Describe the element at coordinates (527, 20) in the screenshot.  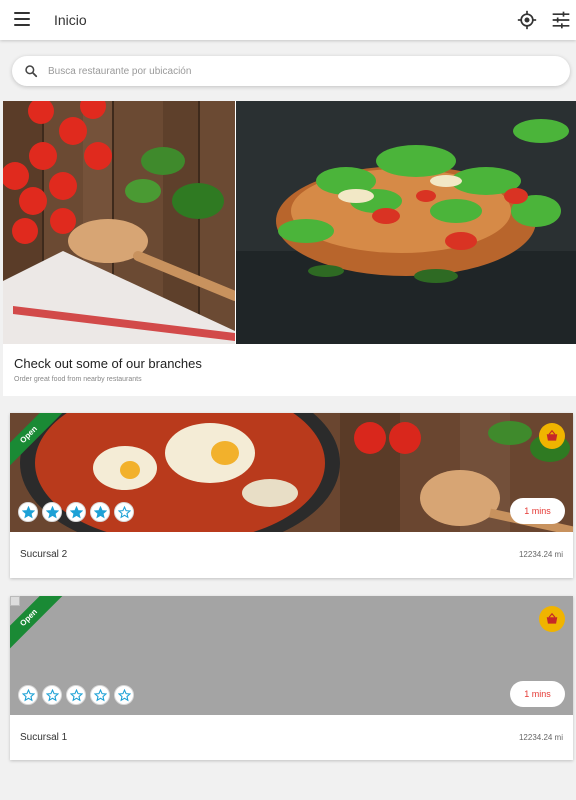
I see `my-location-icon` at that location.